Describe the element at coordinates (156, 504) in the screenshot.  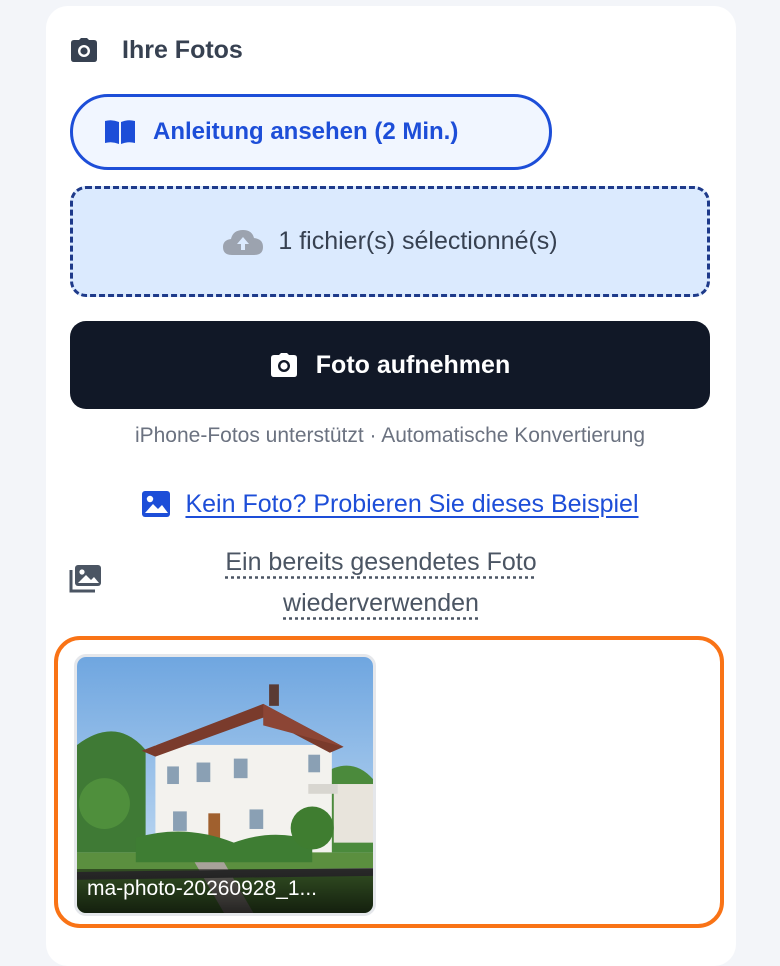
I see `image-icon` at that location.